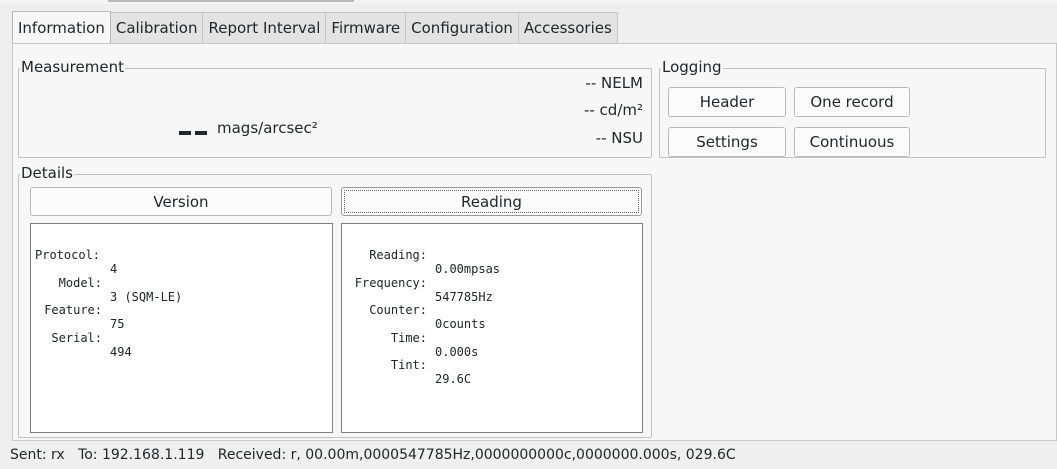 The height and width of the screenshot is (469, 1057). Describe the element at coordinates (408, 365) in the screenshot. I see `reading-key: Tint:` at that location.